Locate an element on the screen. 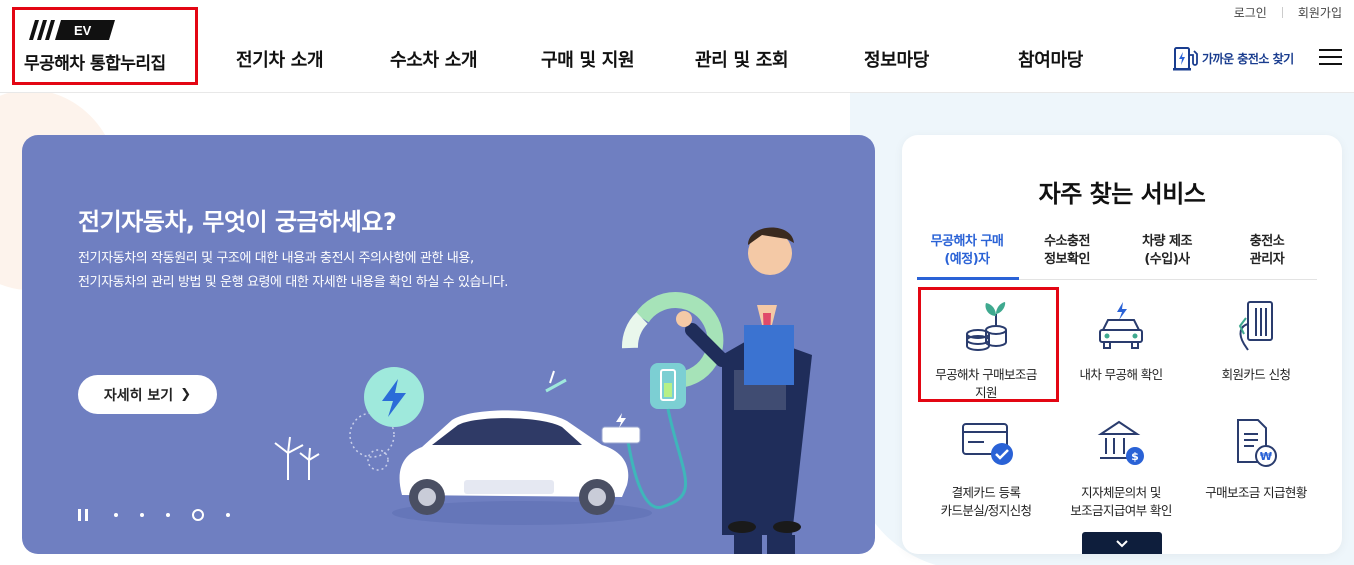 This screenshot has height=565, width=1354. service-label-line: 지원 is located at coordinates (986, 392).